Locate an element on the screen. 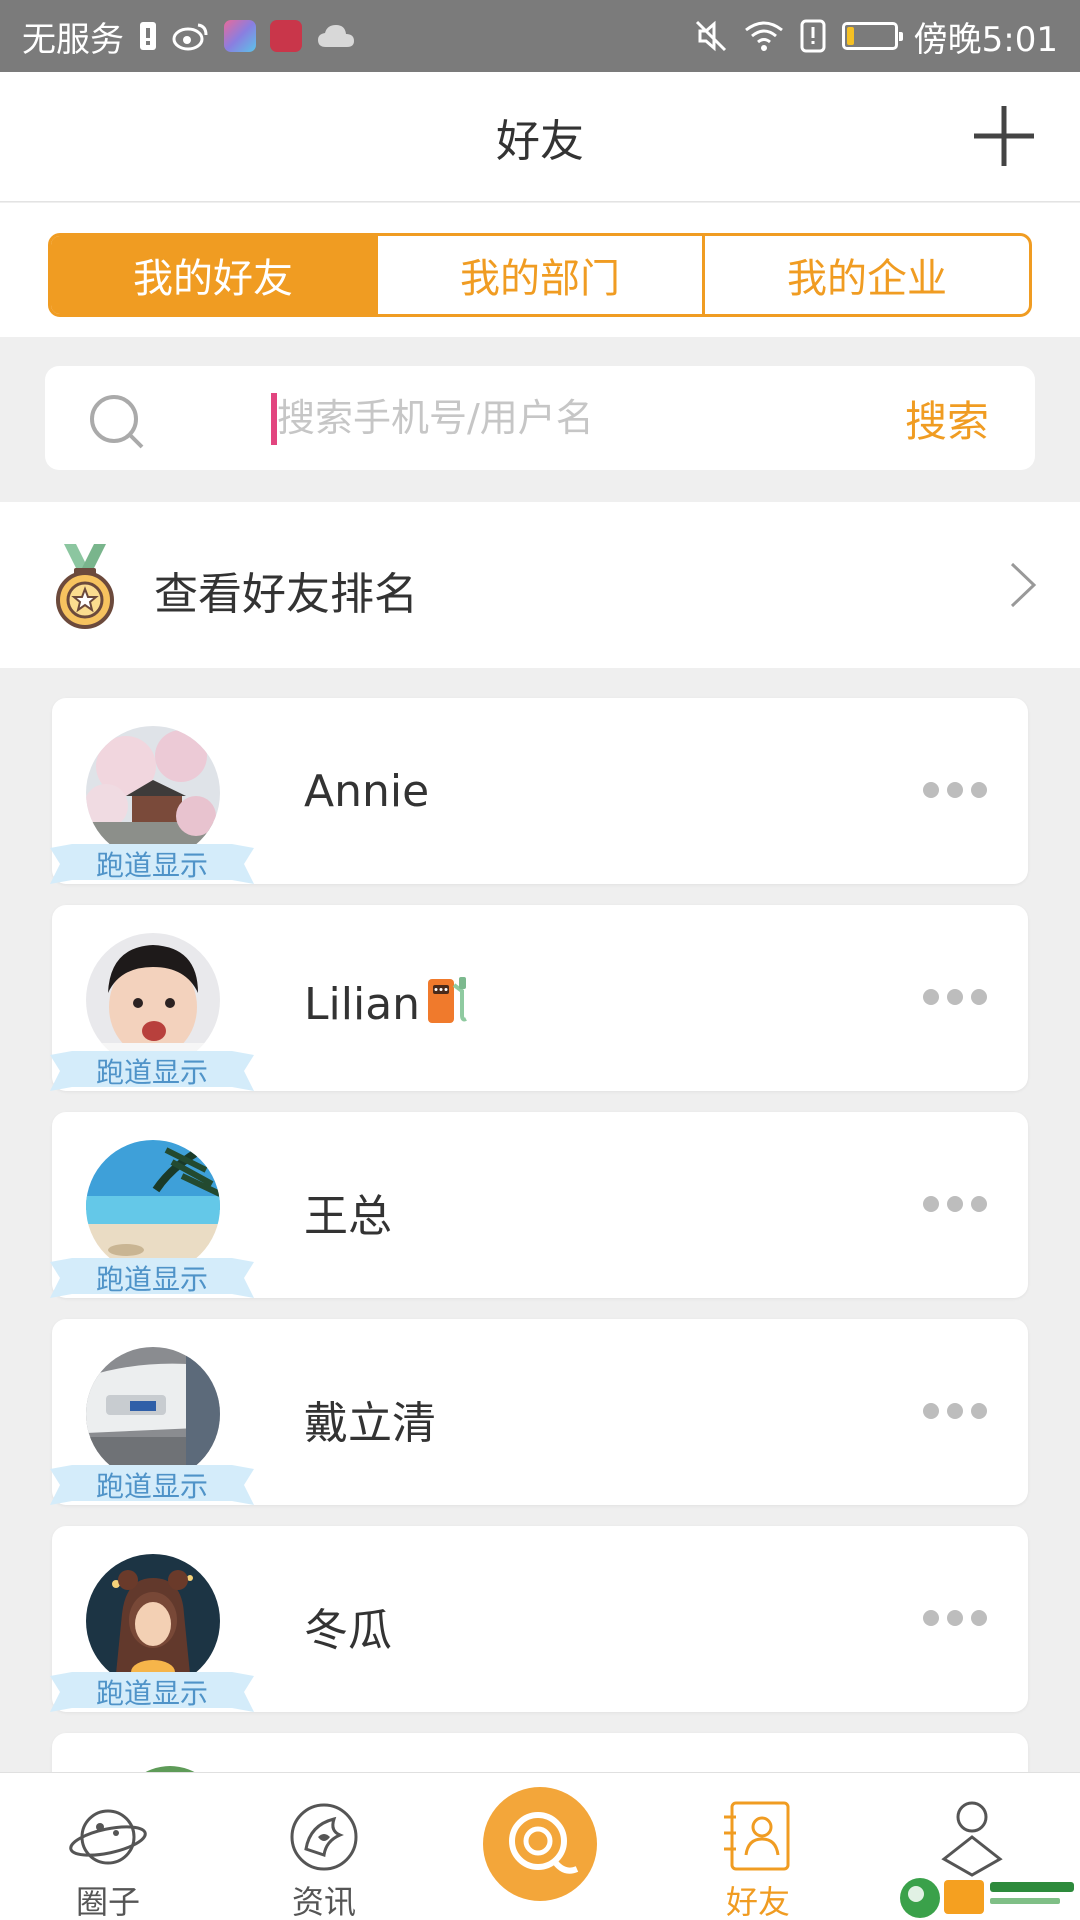 Image resolution: width=1080 pixels, height=1920 pixels. contacts-icon is located at coordinates (757, 1836).